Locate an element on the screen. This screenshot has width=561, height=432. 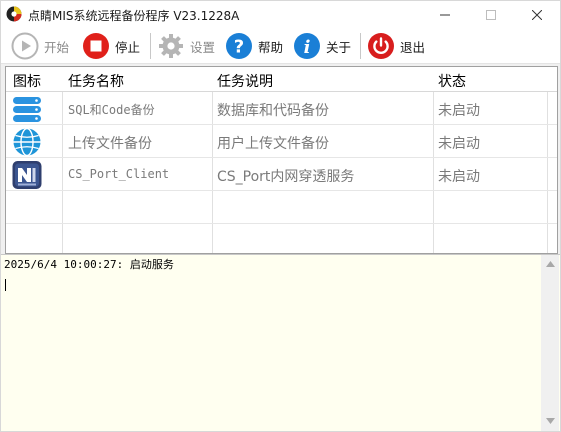
app-logo-icon is located at coordinates (14, 14).